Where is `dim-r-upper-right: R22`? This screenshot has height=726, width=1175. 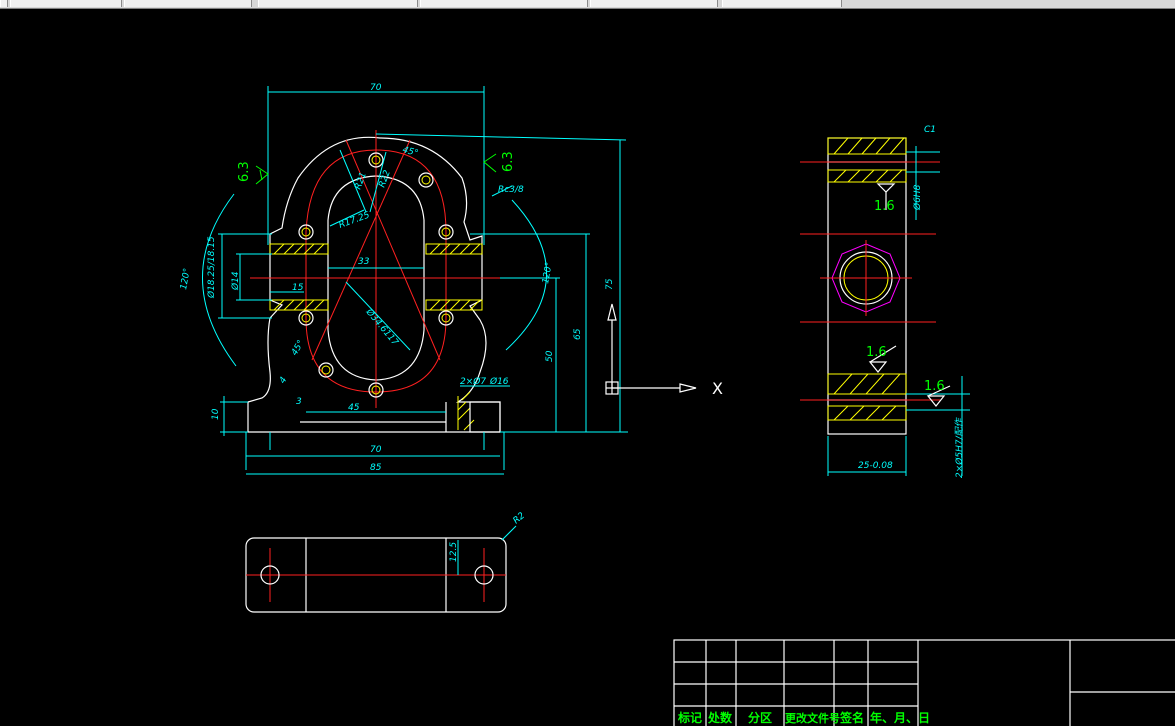
dim-r-upper-right: R22 is located at coordinates (385, 179).